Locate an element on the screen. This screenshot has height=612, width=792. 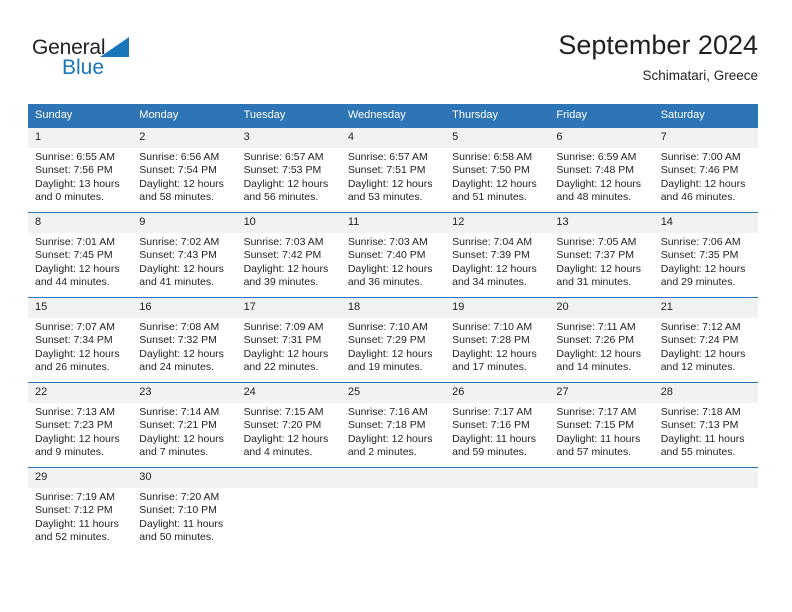
general-blue-logo: General Blue is located at coordinates (112, 62).